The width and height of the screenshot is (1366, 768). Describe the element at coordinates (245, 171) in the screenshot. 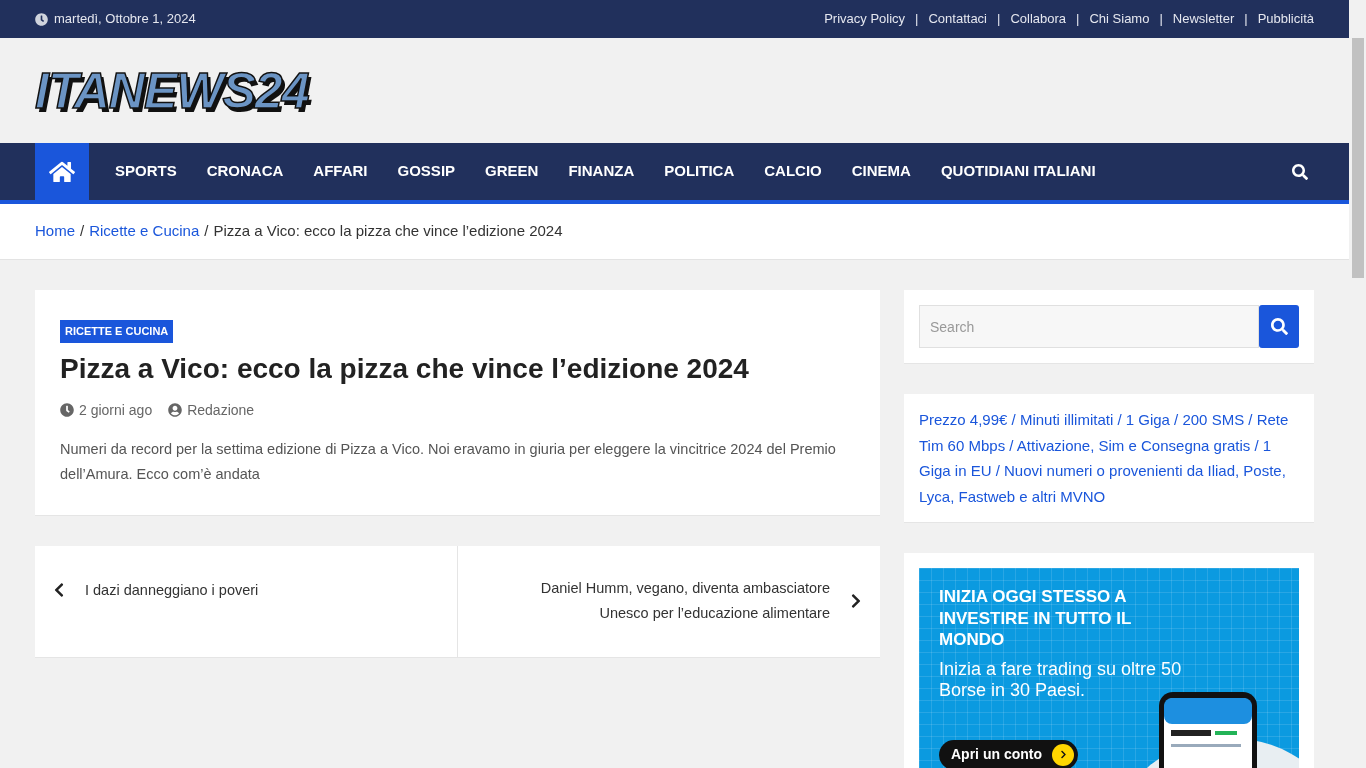

I see `nav-item: CRONACA` at that location.